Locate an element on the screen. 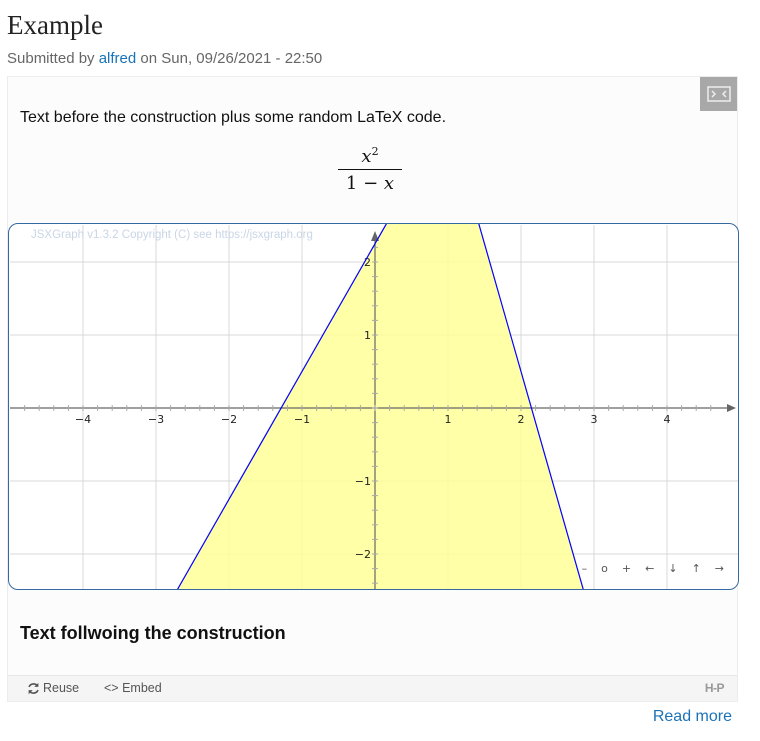 The height and width of the screenshot is (741, 760). y-tick-label: −1 is located at coordinates (363, 481).